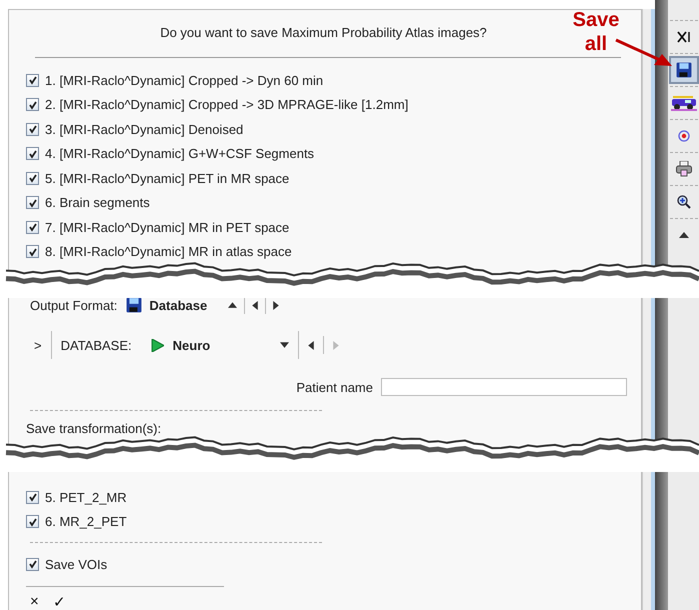 The height and width of the screenshot is (610, 699). I want to click on checkbox-label: 1. [MRI-Raclo^Dynamic] Cropped -> Dyn 60 min, so click(184, 80).